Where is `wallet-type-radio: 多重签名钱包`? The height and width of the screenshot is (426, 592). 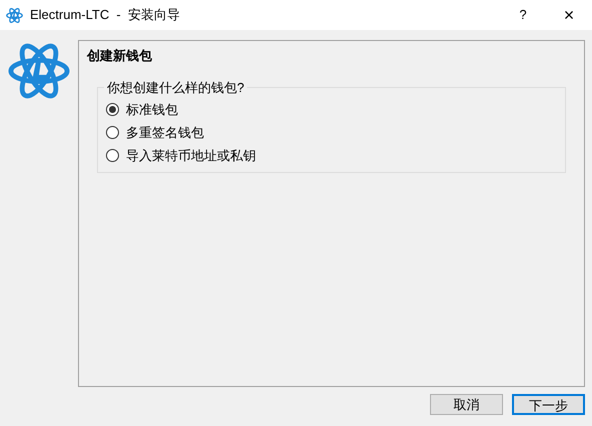 wallet-type-radio: 多重签名钱包 is located at coordinates (155, 132).